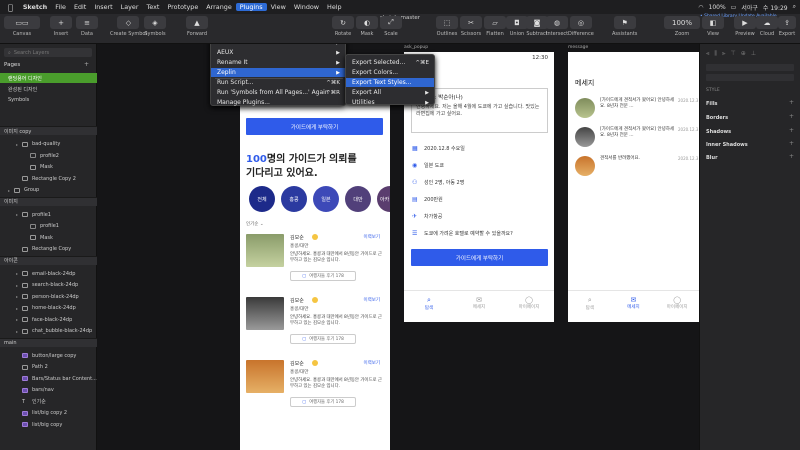  Describe the element at coordinates (390, 62) in the screenshot. I see `menu-item: Export Selected... ^⌘E` at that location.